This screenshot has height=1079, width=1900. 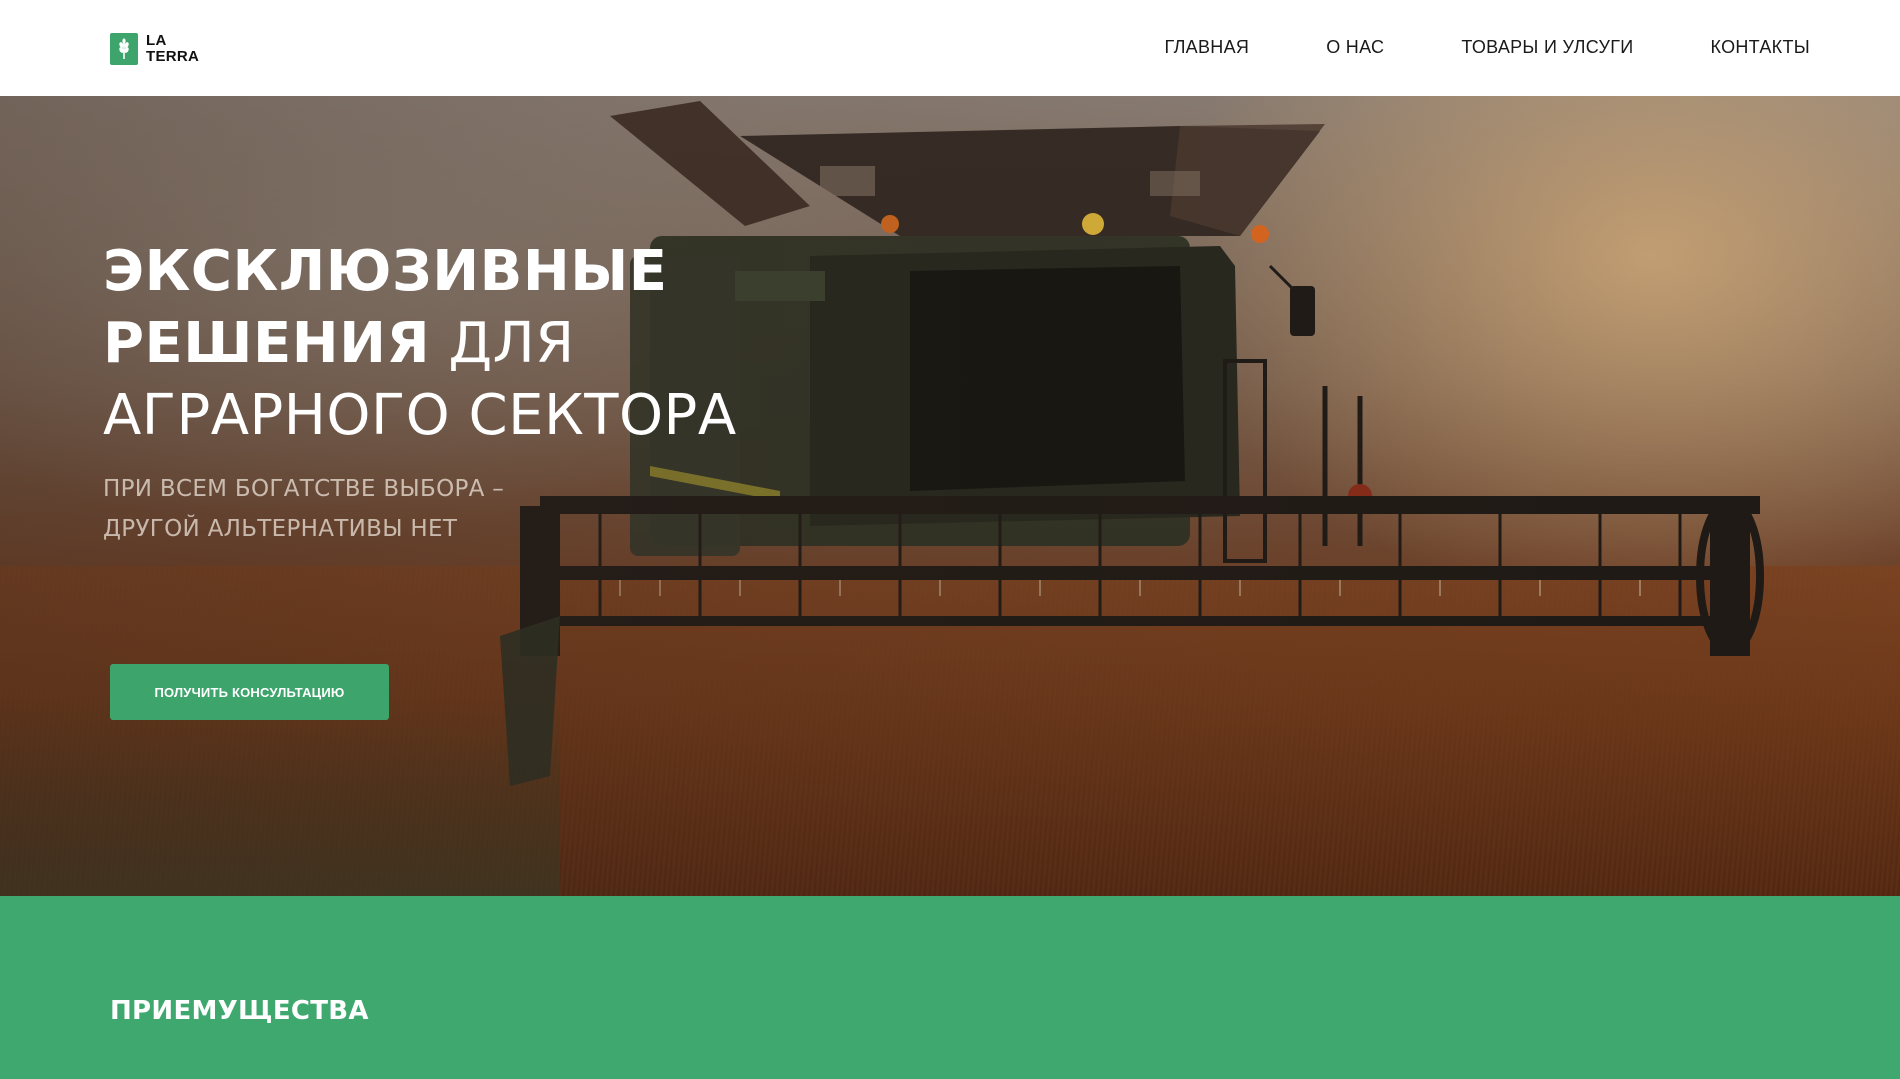 What do you see at coordinates (156, 40) in the screenshot?
I see `logo-line-1: LA` at bounding box center [156, 40].